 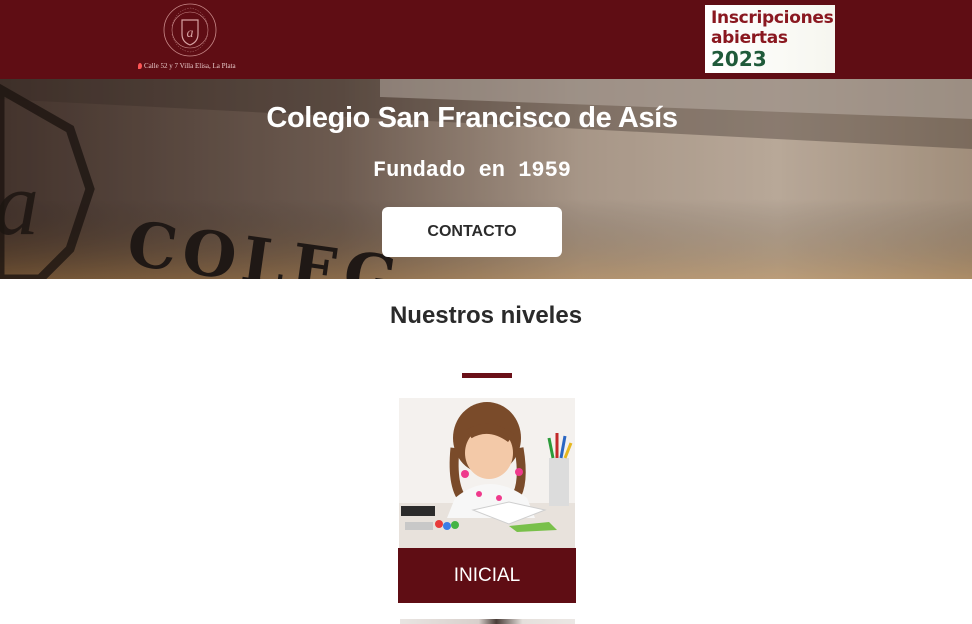 I want to click on pin-icon, so click(x=140, y=66).